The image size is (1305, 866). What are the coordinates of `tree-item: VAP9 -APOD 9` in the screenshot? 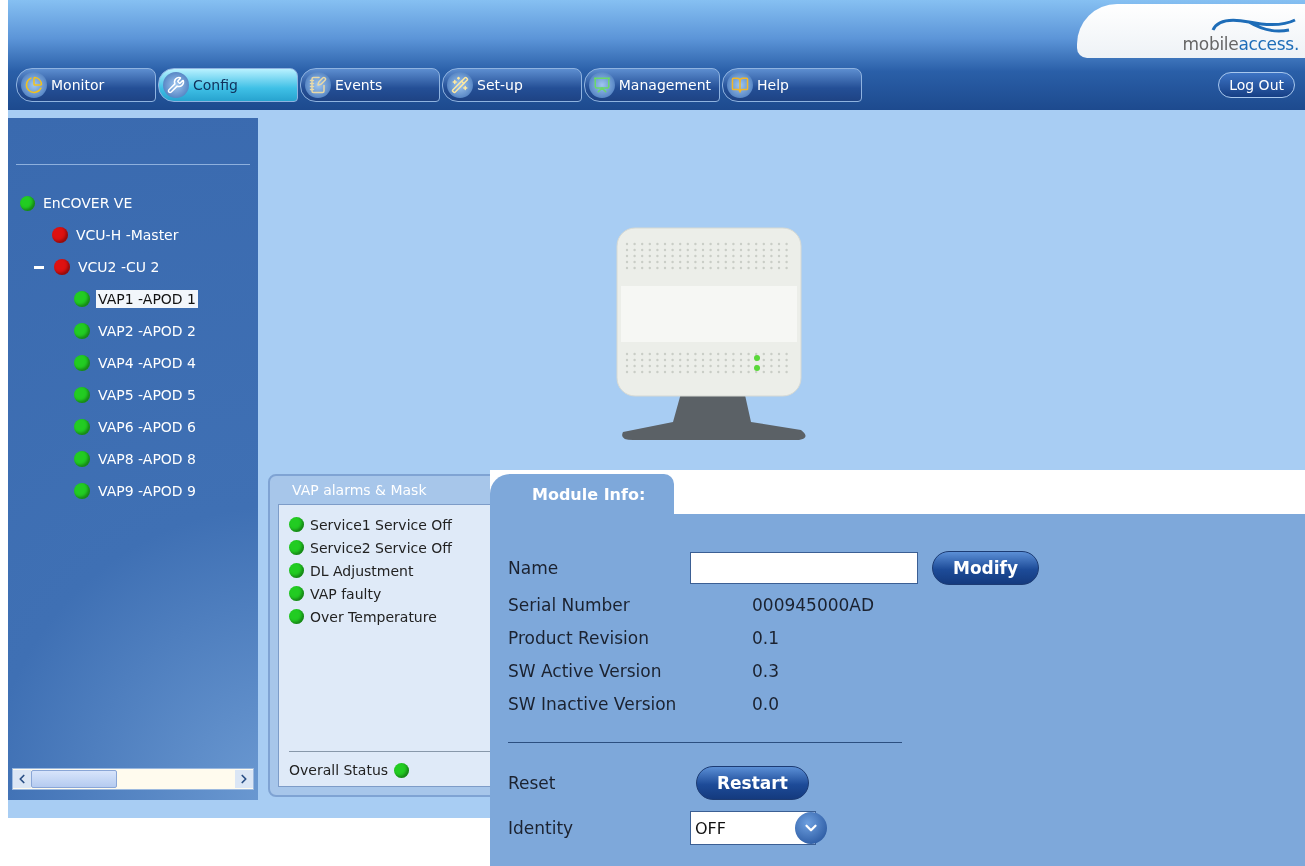 It's located at (147, 491).